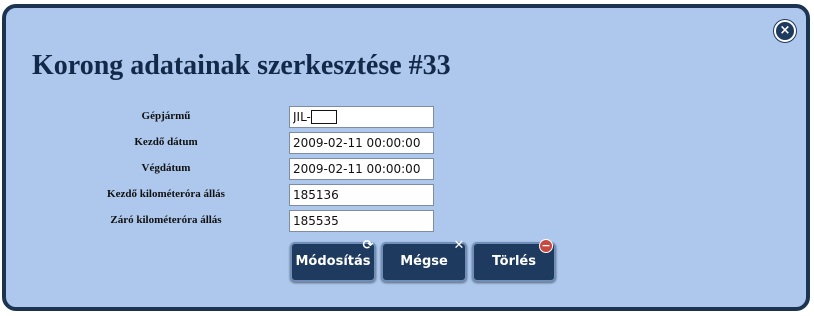 This screenshot has height=316, width=814. I want to click on close-x-icon: ✕, so click(459, 245).